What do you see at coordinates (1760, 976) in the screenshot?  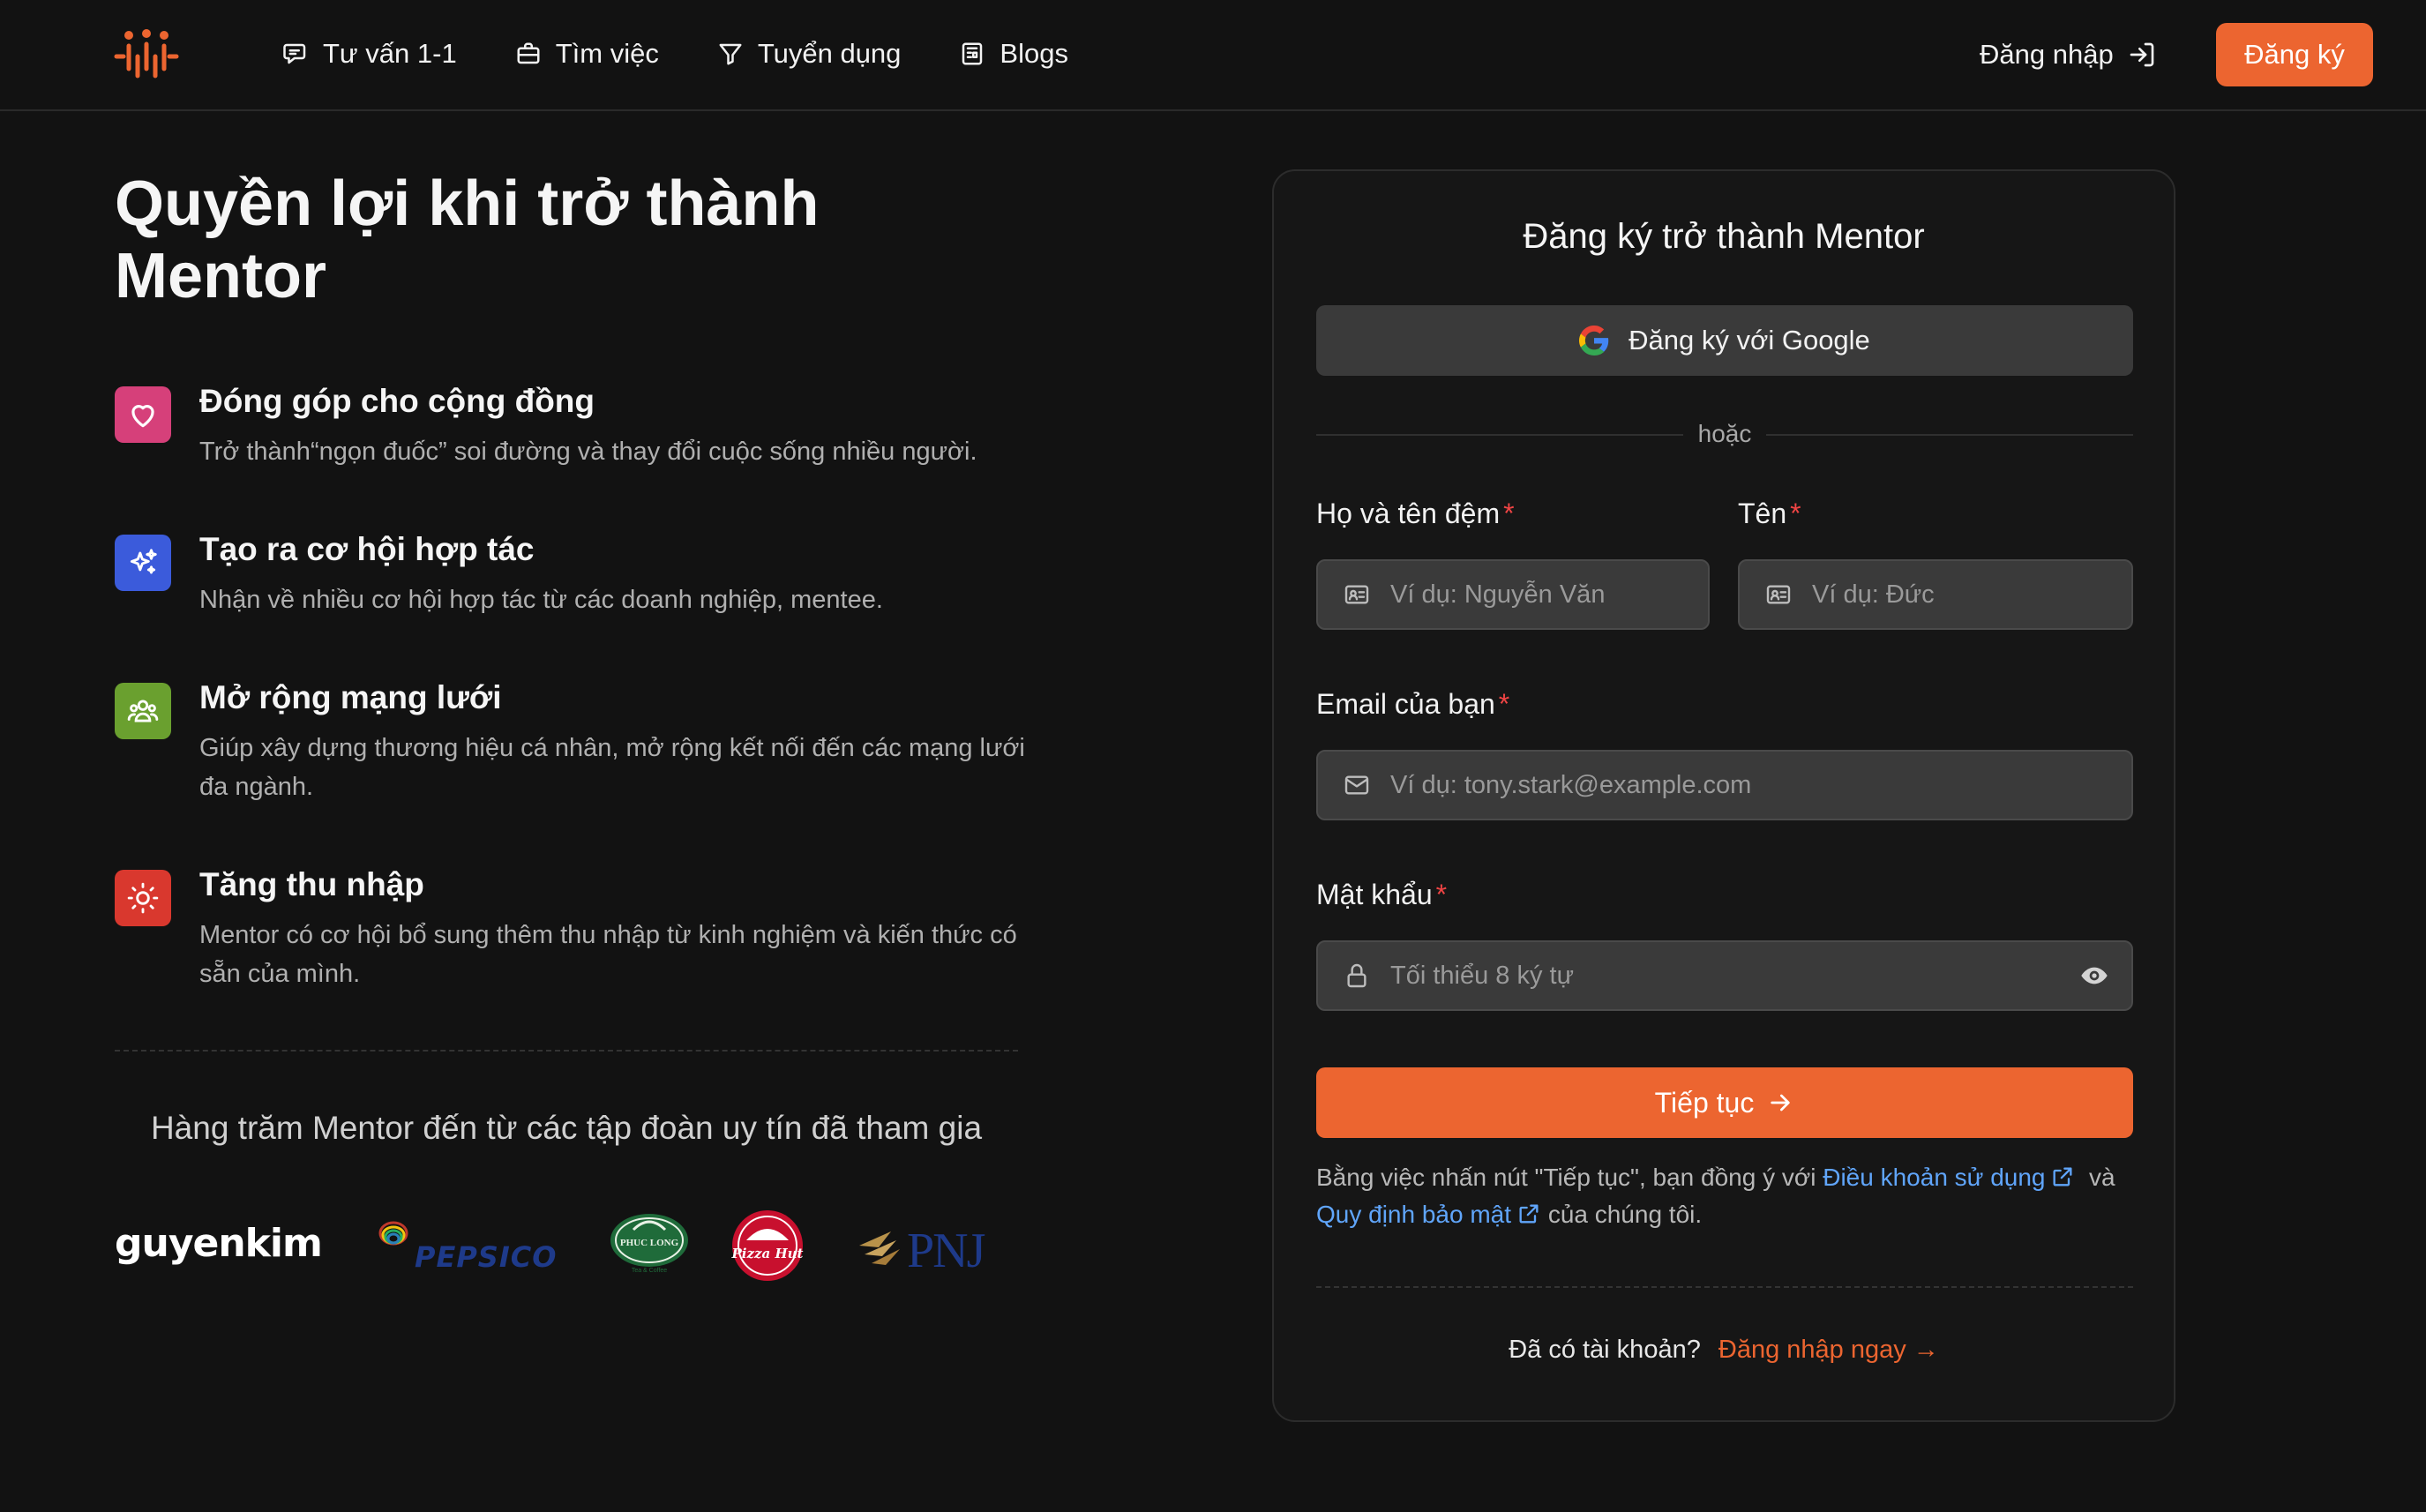 I see `password-input` at bounding box center [1760, 976].